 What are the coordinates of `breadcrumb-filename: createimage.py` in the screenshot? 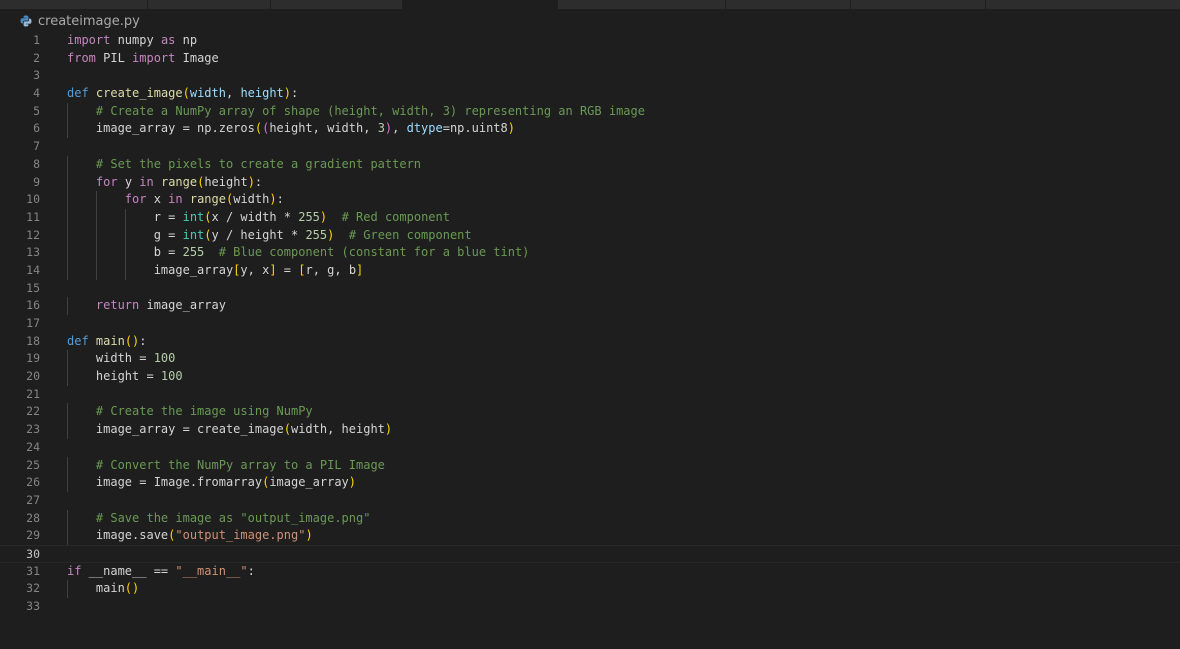 It's located at (89, 21).